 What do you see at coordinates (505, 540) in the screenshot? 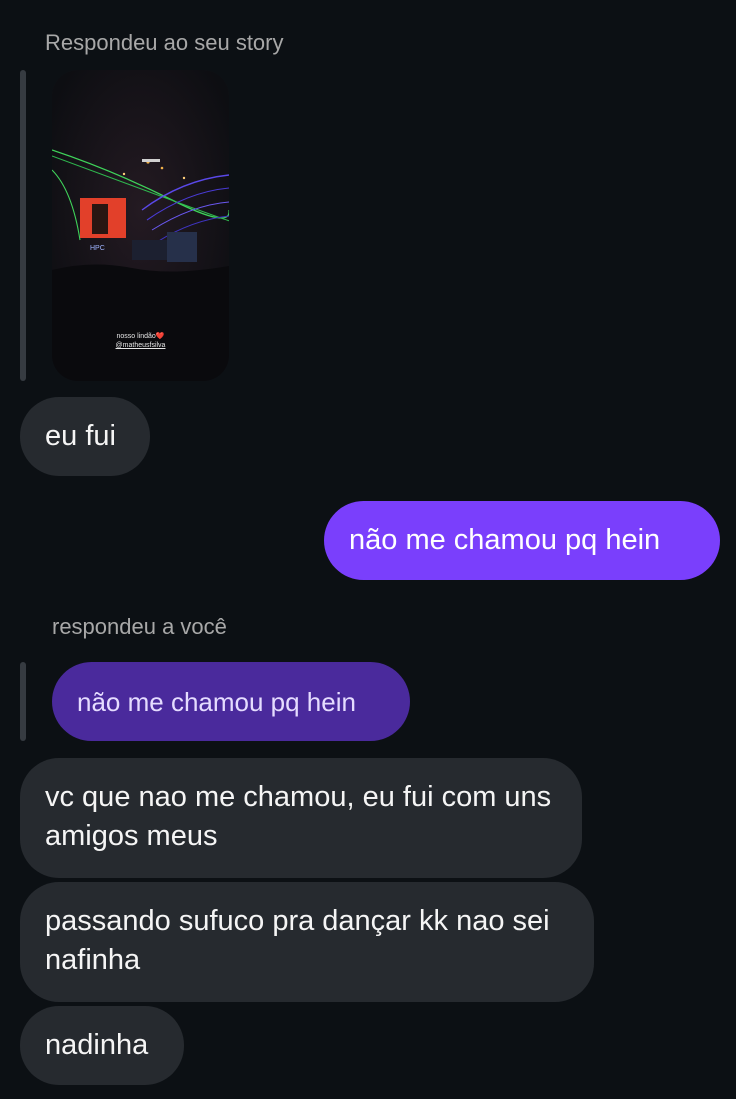
I see `message-text: não me chamou pq hein` at bounding box center [505, 540].